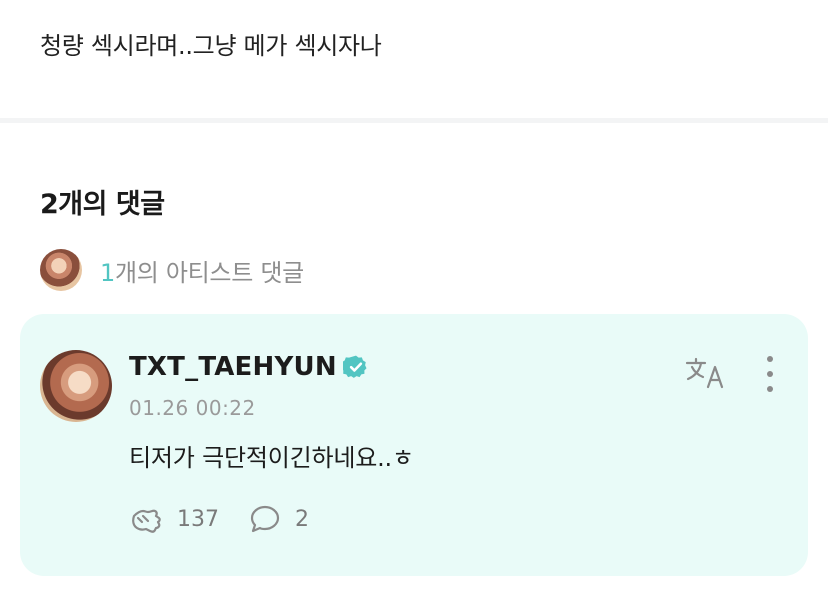  What do you see at coordinates (102, 204) in the screenshot?
I see `comment-count-heading: 2개의 댓글` at bounding box center [102, 204].